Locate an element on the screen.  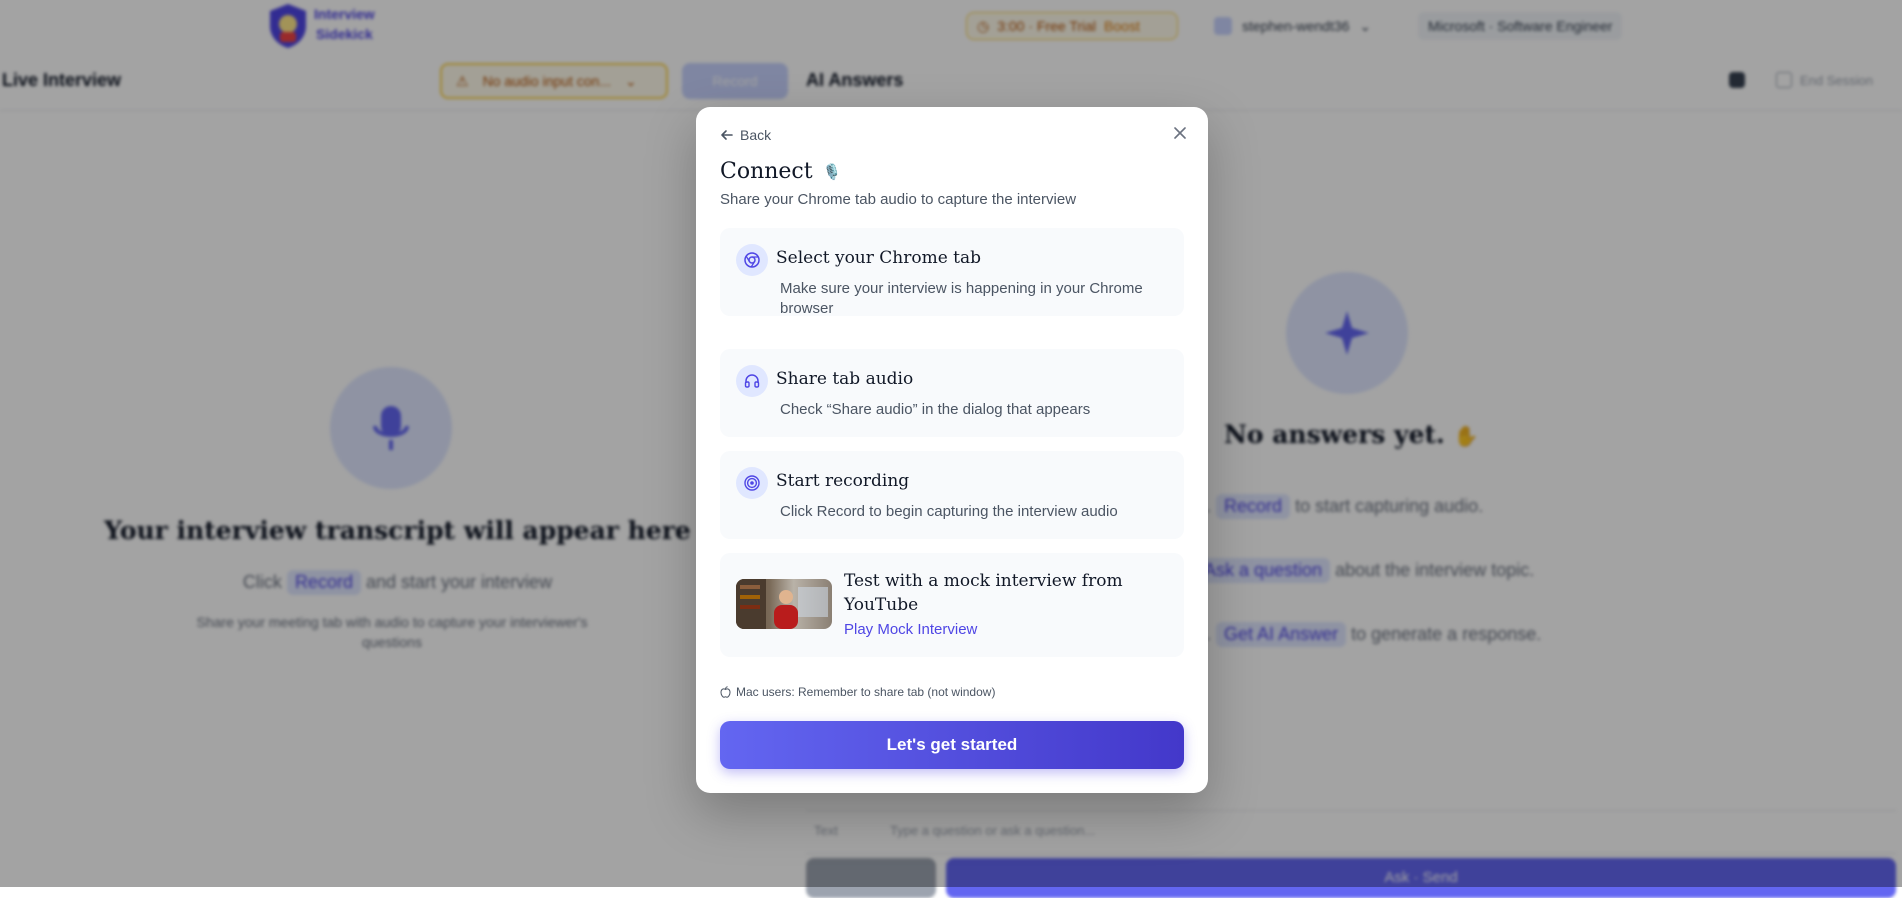
headphones-icon is located at coordinates (752, 381).